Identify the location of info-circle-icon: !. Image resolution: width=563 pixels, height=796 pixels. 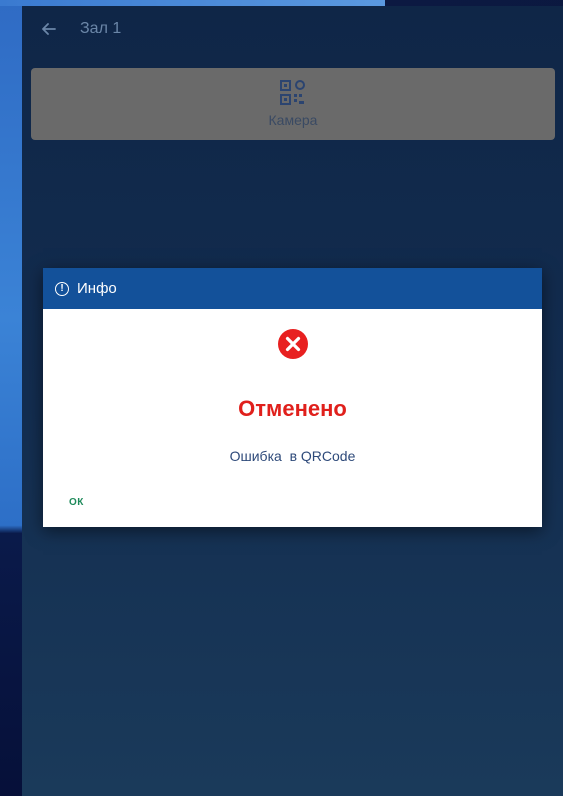
(62, 288).